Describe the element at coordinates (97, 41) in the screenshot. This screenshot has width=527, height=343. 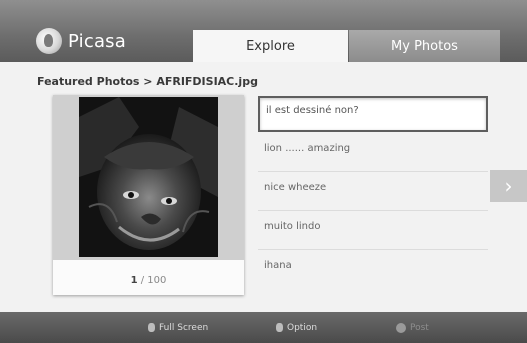
I see `logo-text: Picasa` at that location.